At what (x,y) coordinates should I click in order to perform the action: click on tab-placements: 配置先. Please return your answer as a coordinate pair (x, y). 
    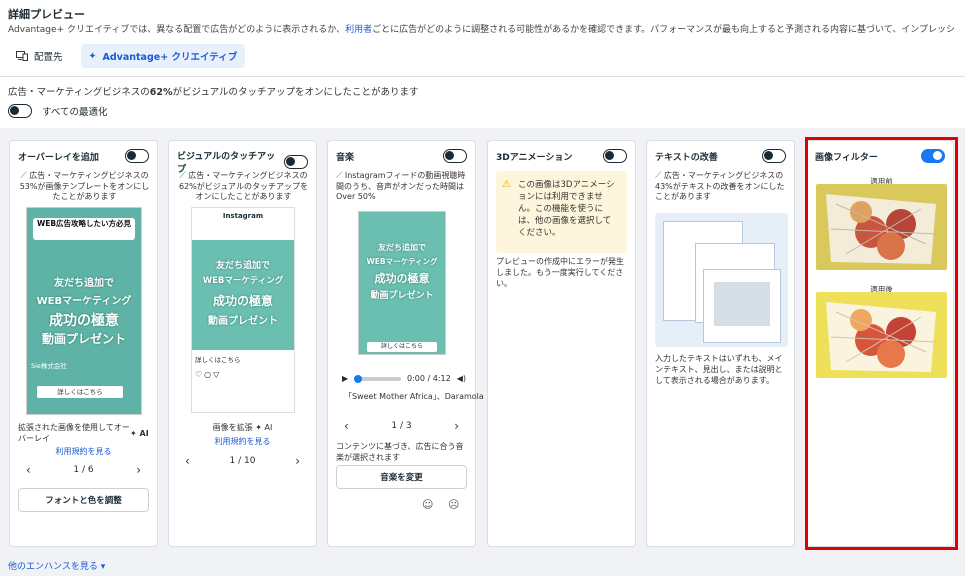
    Looking at the image, I should click on (39, 56).